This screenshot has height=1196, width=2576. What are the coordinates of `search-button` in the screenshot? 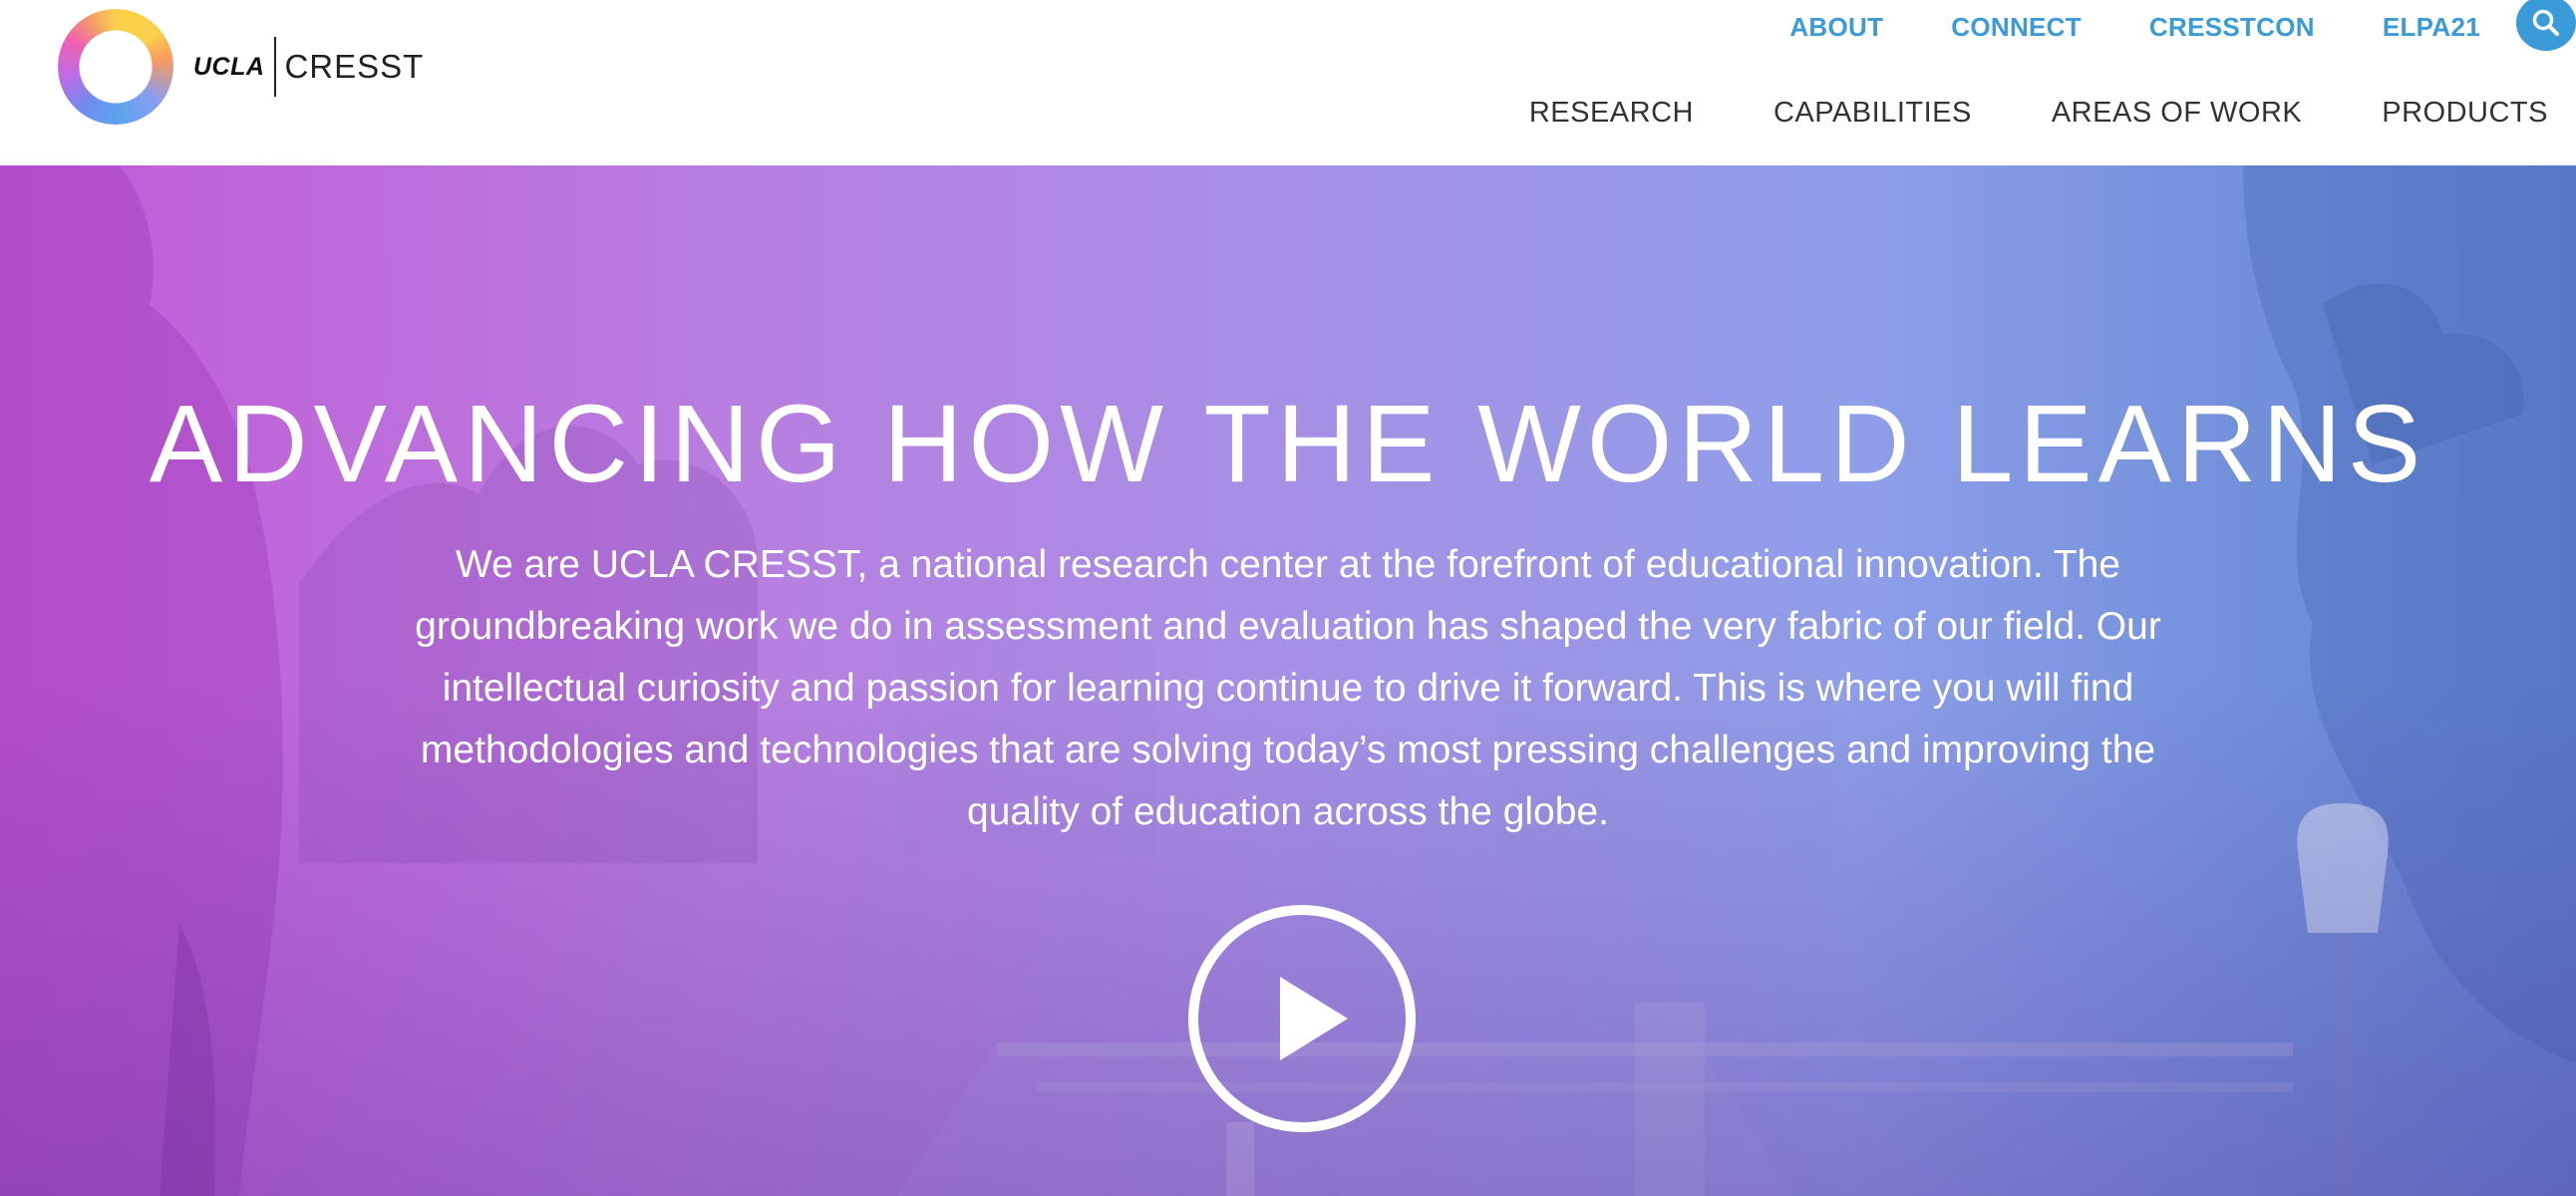 It's located at (2546, 26).